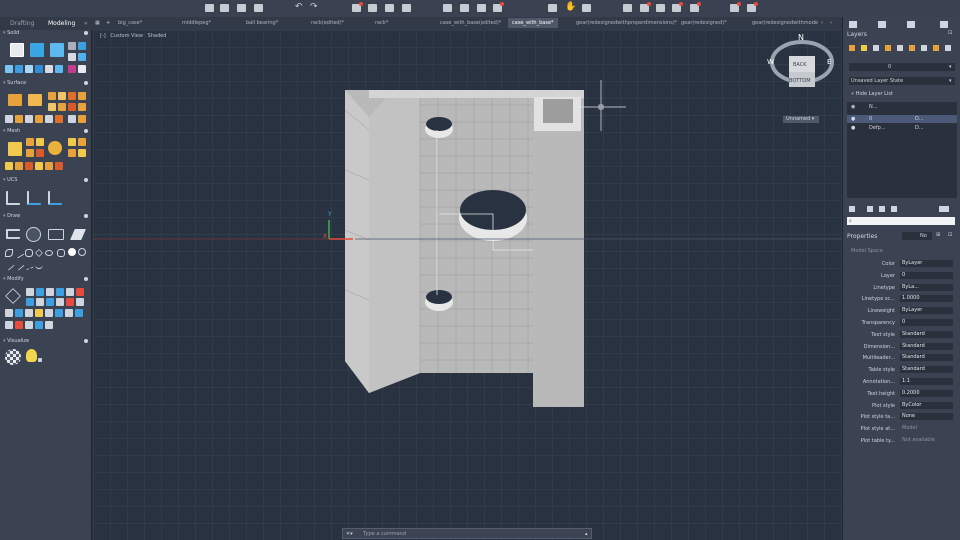 The image size is (960, 540). Describe the element at coordinates (49, 325) in the screenshot. I see `thicken-icon` at that location.